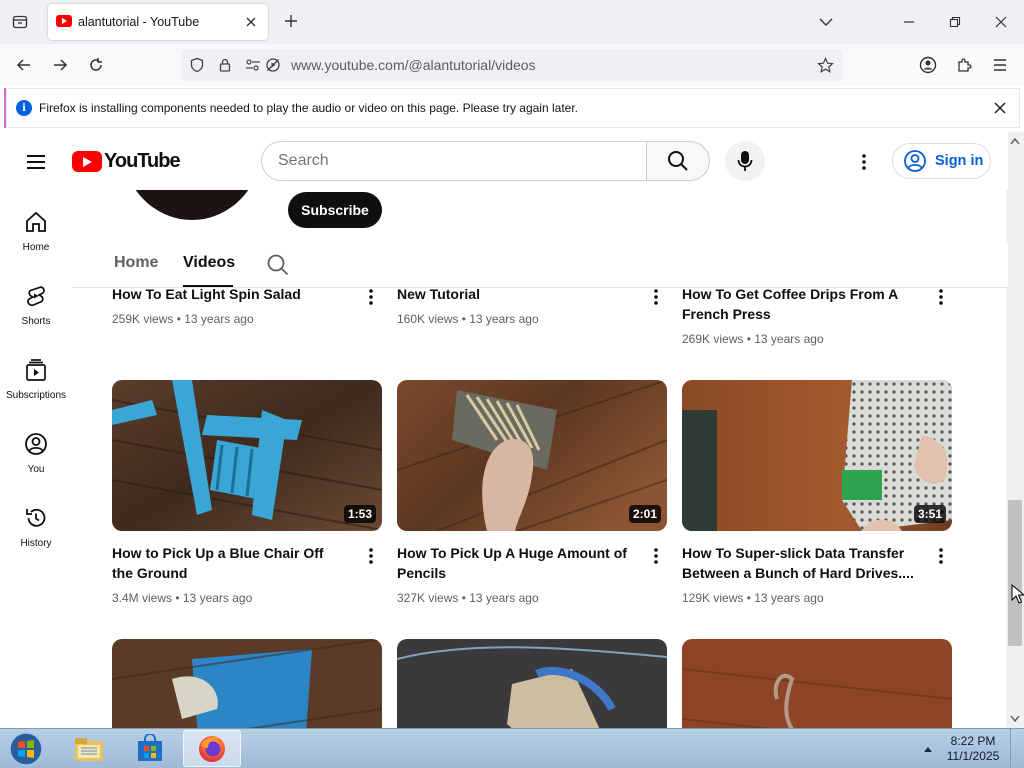 This screenshot has height=768, width=1024. I want to click on plus-icon, so click(291, 21).